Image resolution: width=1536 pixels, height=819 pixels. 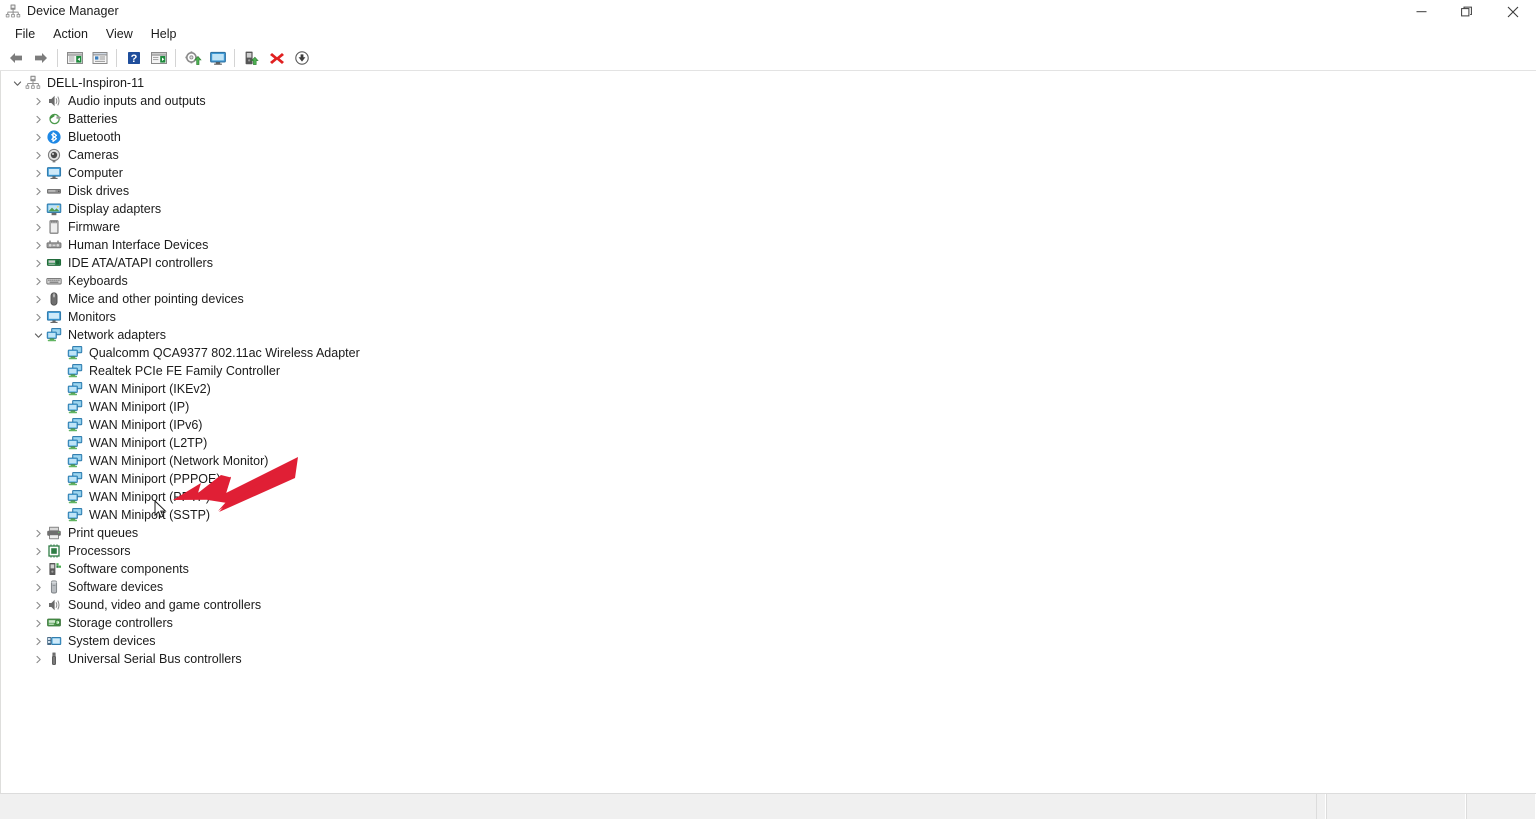 What do you see at coordinates (15, 58) in the screenshot?
I see `back-button` at bounding box center [15, 58].